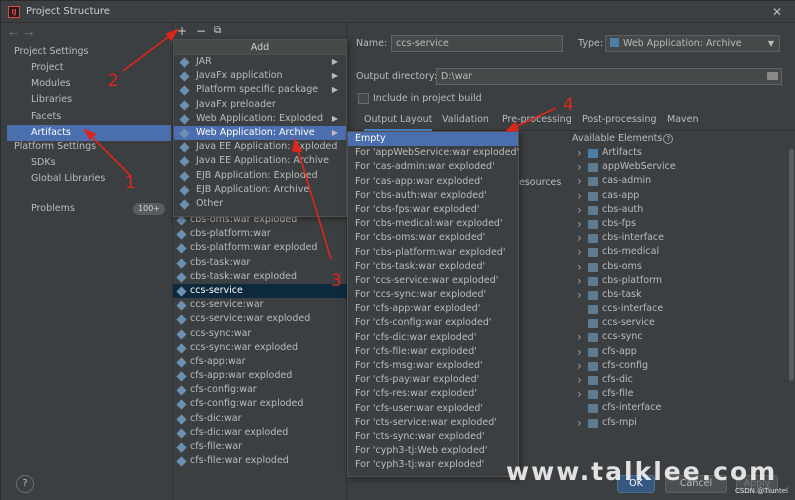 This screenshot has width=795, height=500. What do you see at coordinates (260, 305) in the screenshot?
I see `artifact-list-item: ccs-service:war` at bounding box center [260, 305].